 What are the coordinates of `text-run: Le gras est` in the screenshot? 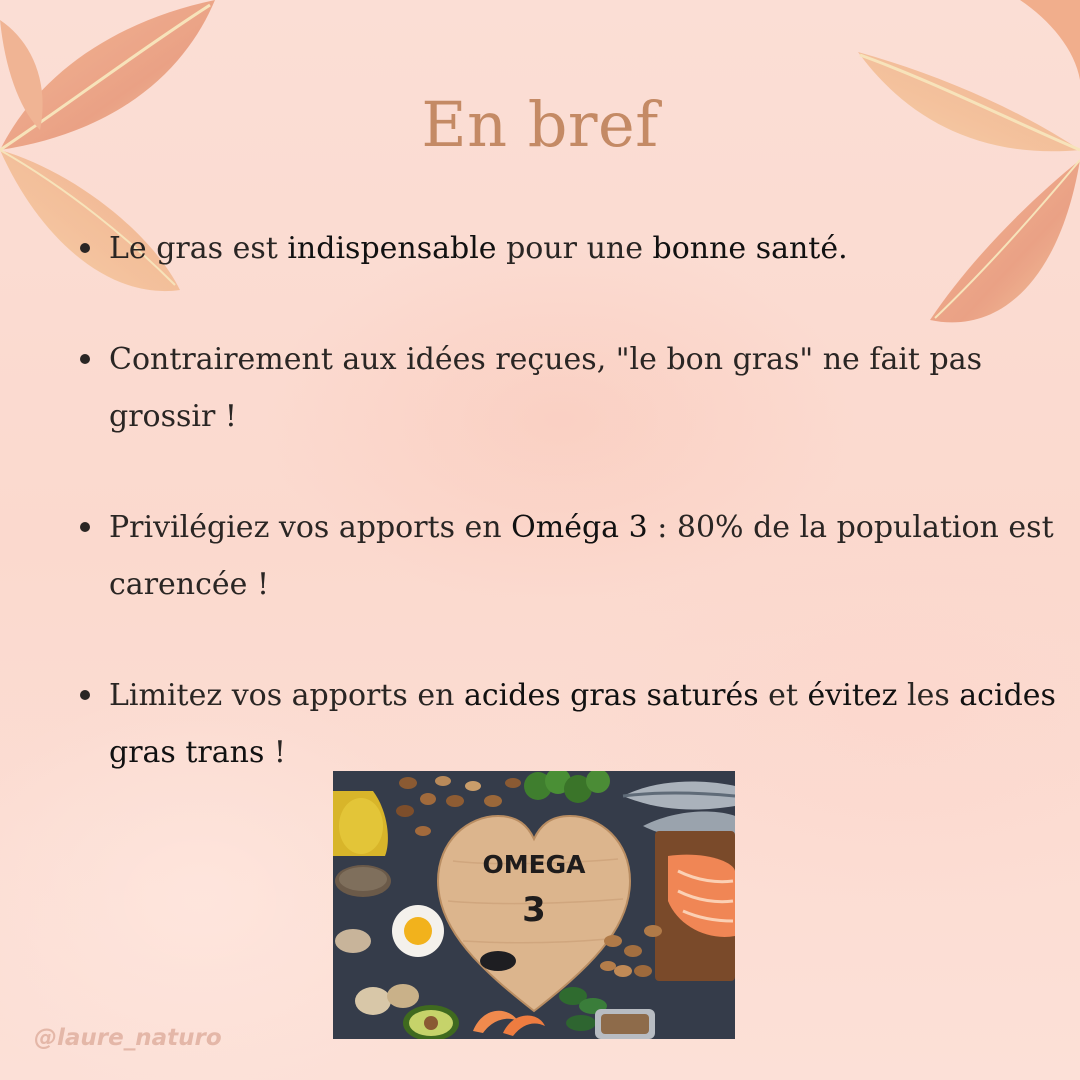 It's located at (198, 248).